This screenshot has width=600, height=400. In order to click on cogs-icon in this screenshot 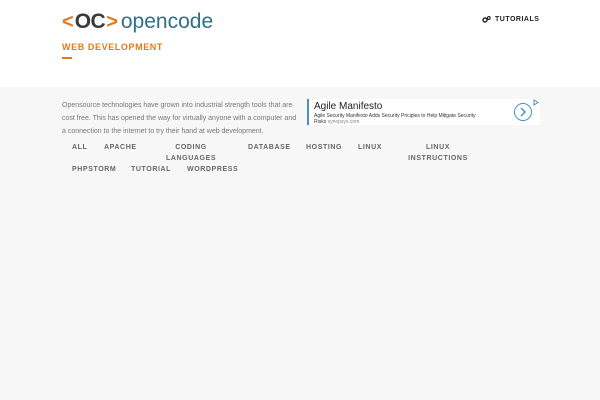, I will do `click(486, 19)`.